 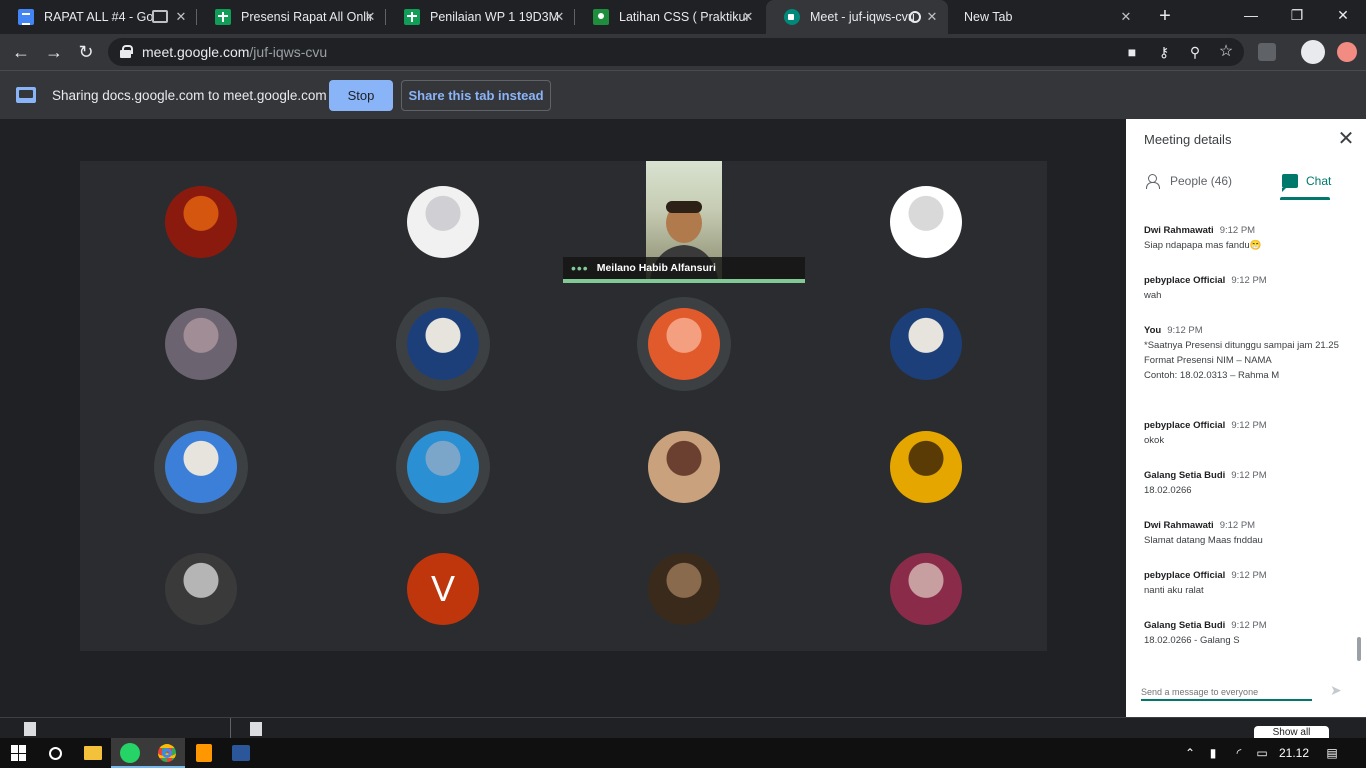 I want to click on tab-indicator, so click(x=1305, y=198).